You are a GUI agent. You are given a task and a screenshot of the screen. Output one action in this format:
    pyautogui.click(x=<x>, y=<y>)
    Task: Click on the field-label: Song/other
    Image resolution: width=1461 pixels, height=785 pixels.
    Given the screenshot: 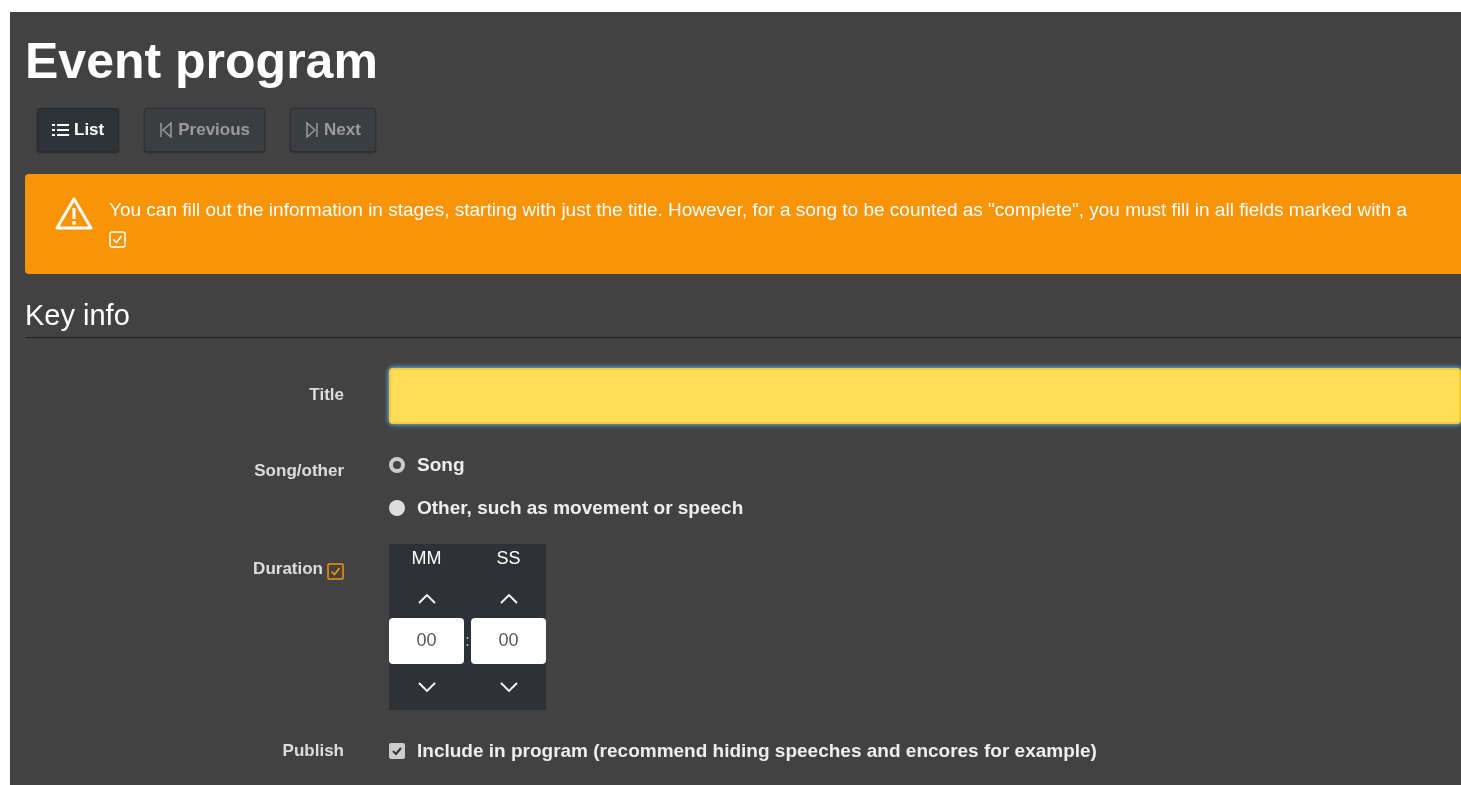 What is the action you would take?
    pyautogui.click(x=299, y=470)
    